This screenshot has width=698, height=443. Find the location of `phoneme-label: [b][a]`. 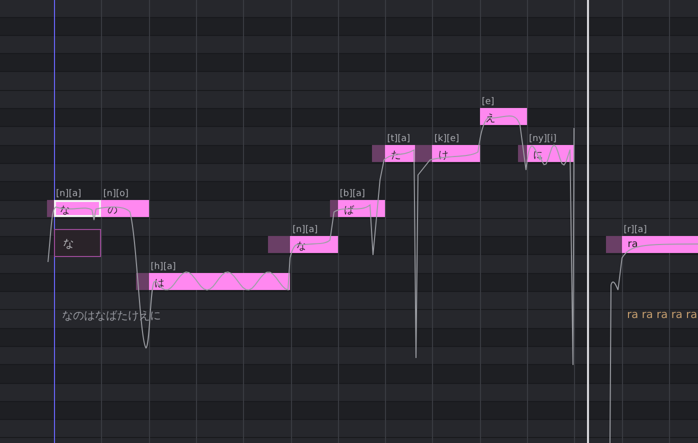

phoneme-label: [b][a] is located at coordinates (352, 193).